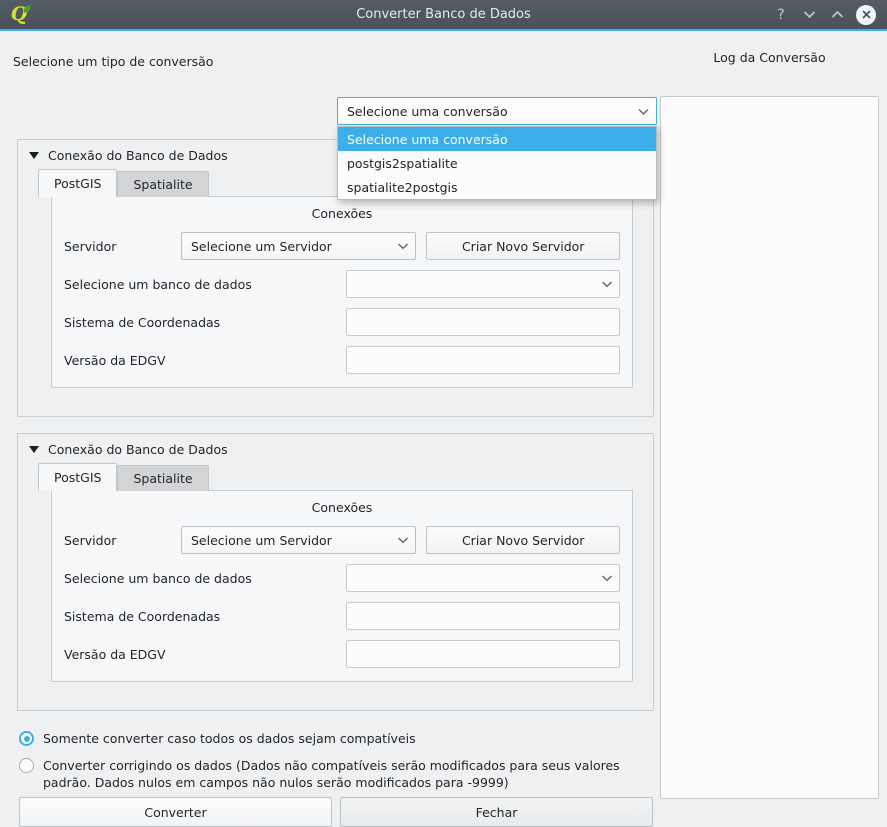 The height and width of the screenshot is (827, 887). What do you see at coordinates (158, 284) in the screenshot?
I see `banco-label-source: Selecione um banco de dados` at bounding box center [158, 284].